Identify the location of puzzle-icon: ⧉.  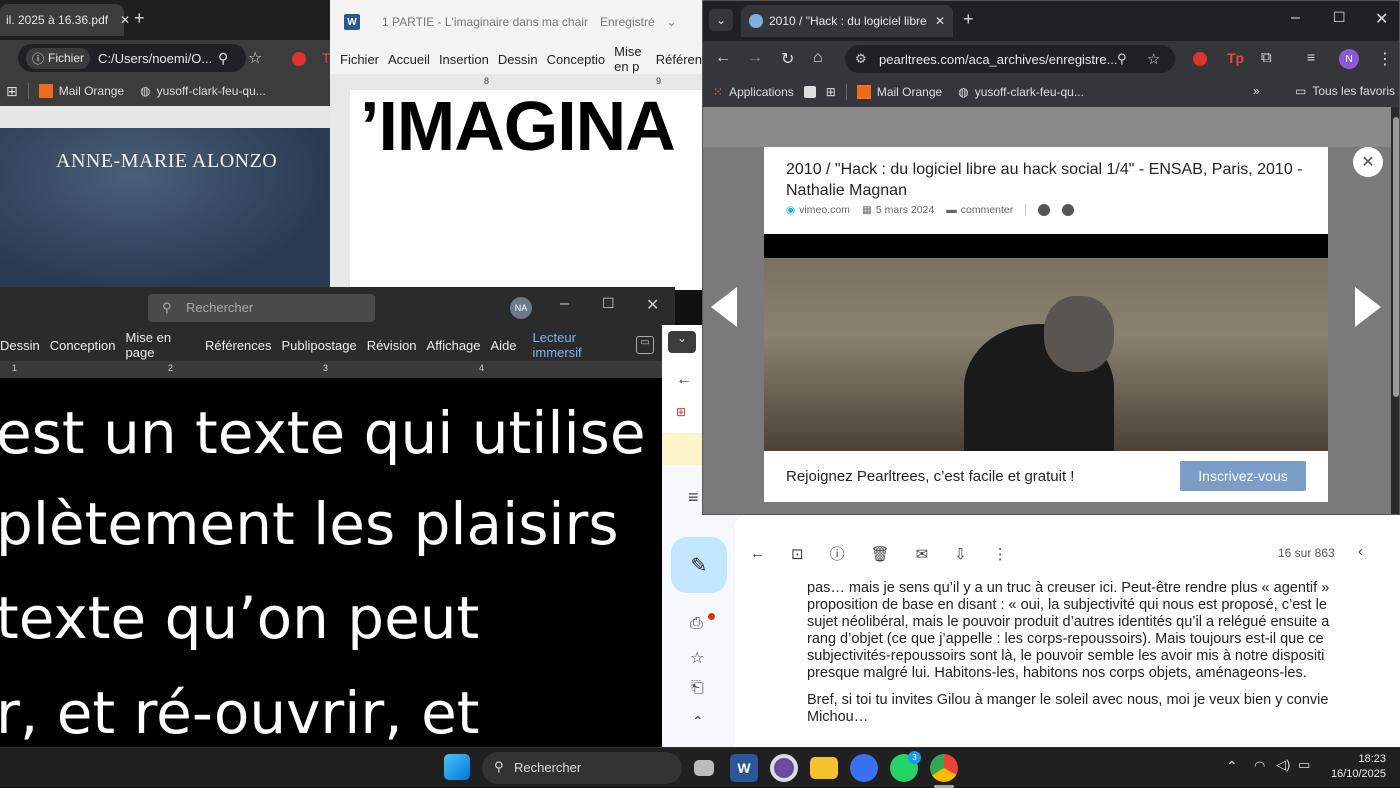
(1266, 57).